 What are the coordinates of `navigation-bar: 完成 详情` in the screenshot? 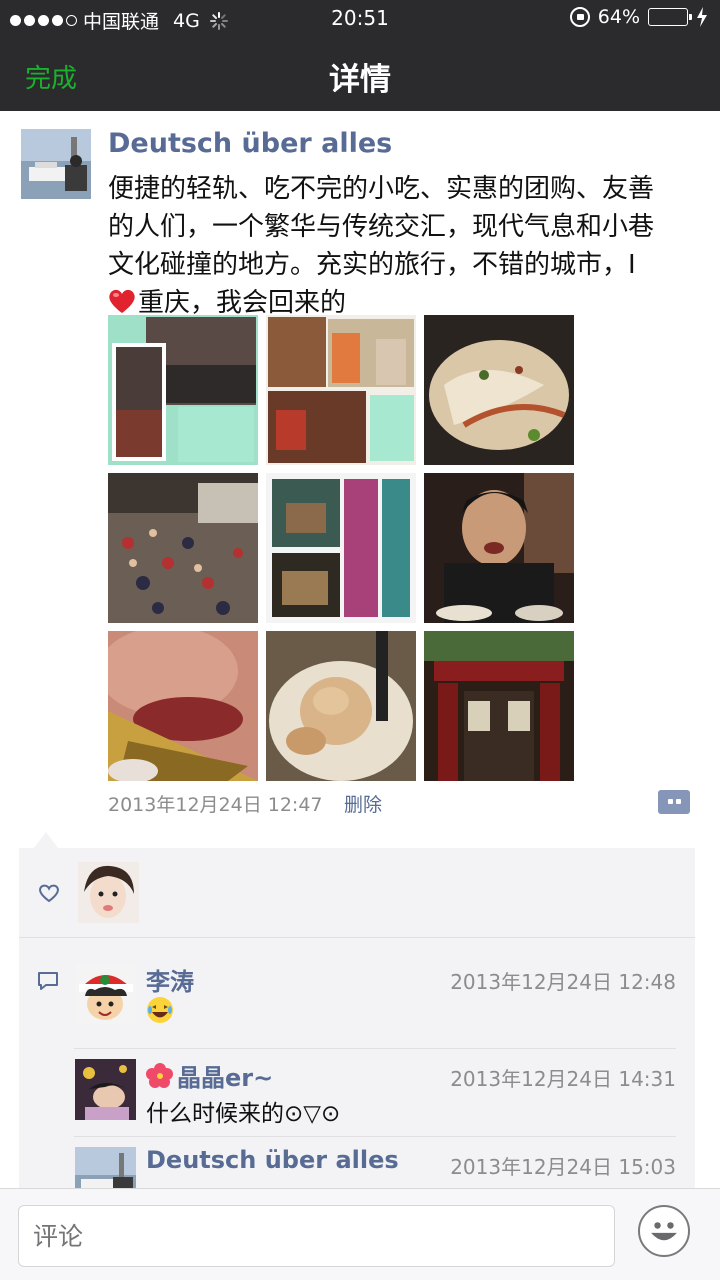 It's located at (360, 73).